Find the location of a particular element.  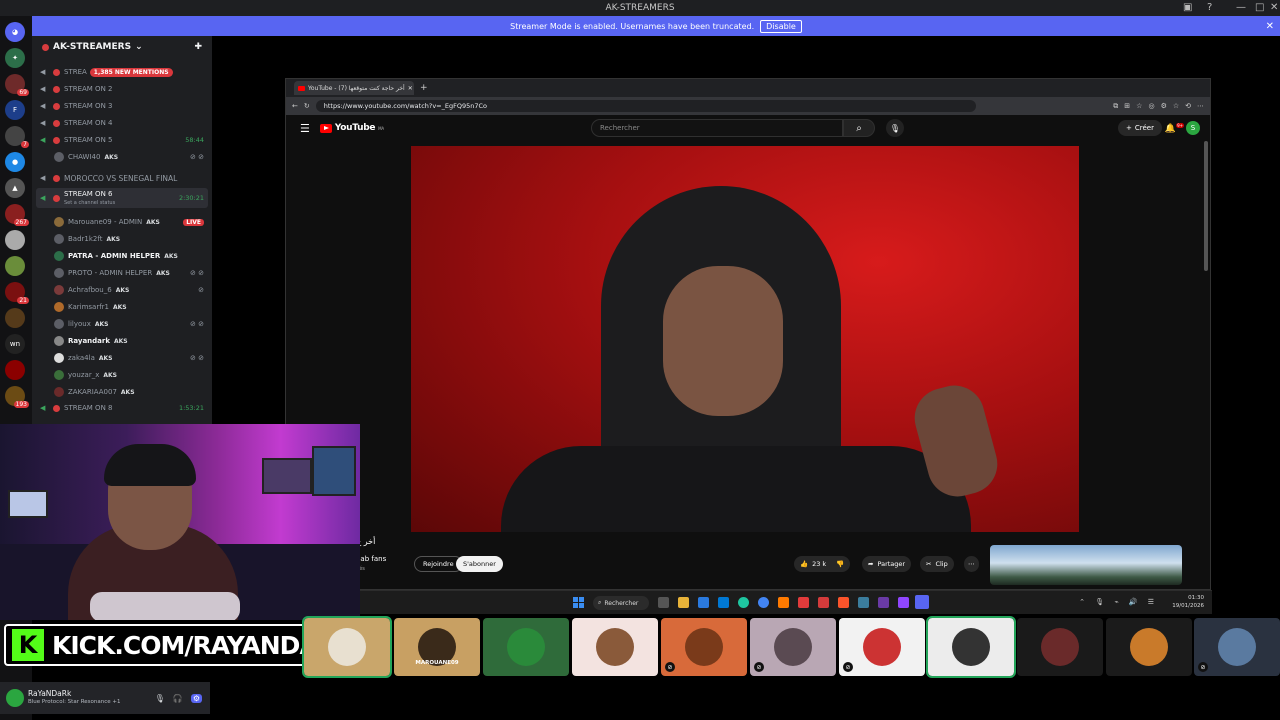

voice-member: youzar_x AKS is located at coordinates (133, 375).